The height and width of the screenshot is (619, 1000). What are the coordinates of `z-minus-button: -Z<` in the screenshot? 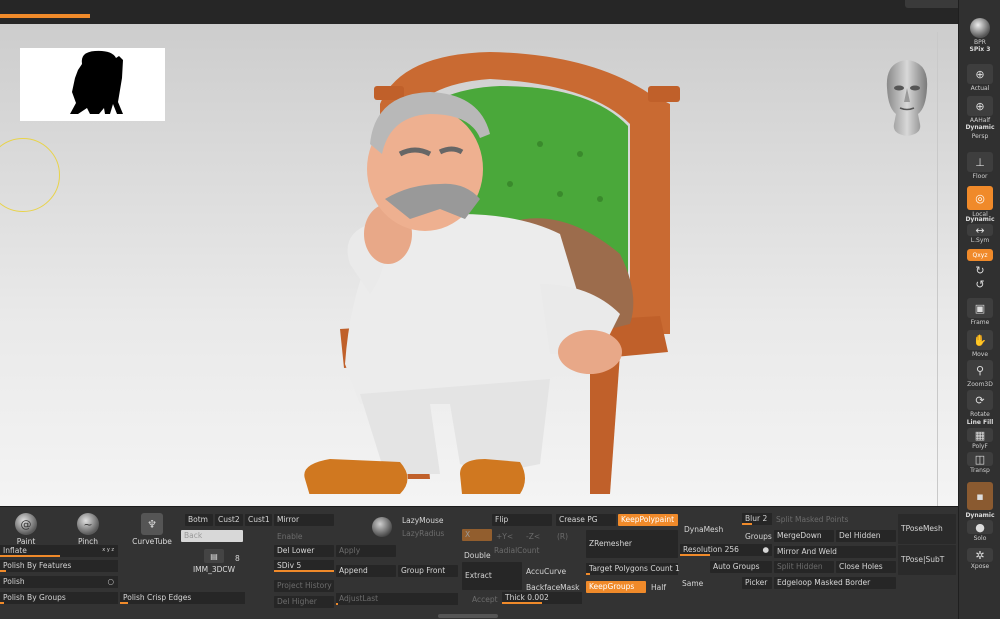 It's located at (533, 536).